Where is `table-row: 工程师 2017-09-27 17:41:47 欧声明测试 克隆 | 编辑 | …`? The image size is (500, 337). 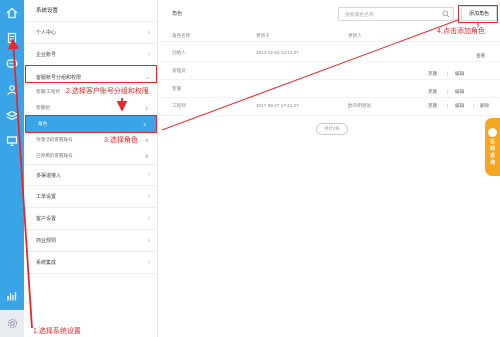
table-row: 工程师 2017-09-27 17:41:47 欧声明测试 克隆 | 编辑 | … is located at coordinates (330, 107).